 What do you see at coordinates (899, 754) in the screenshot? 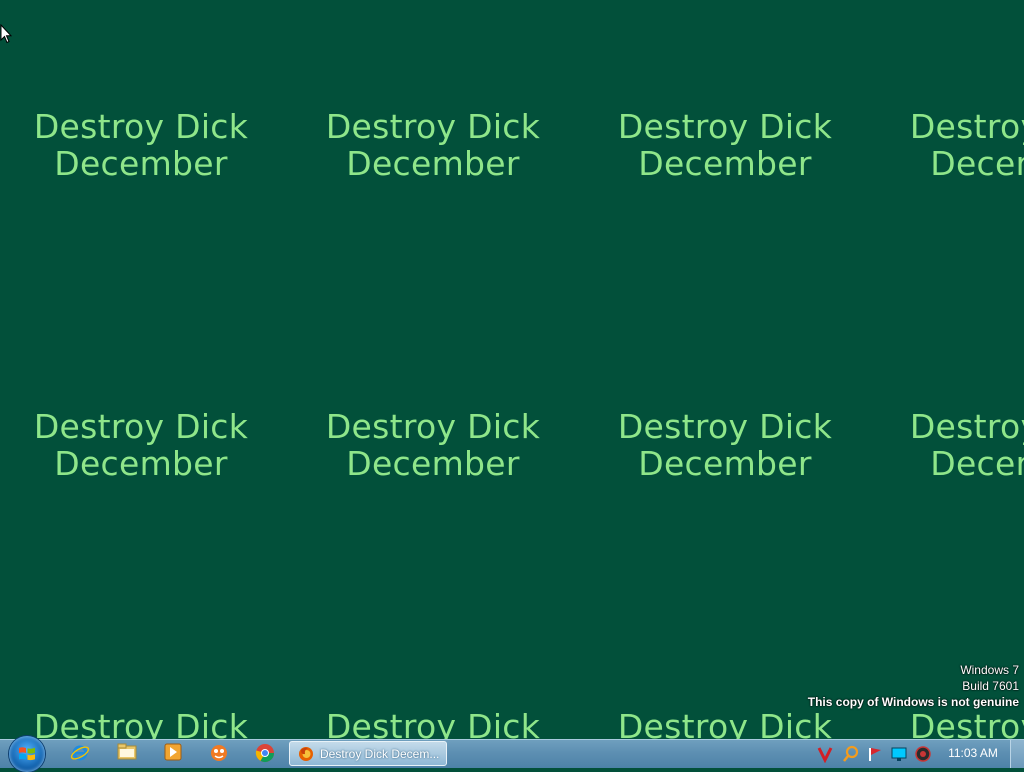
I see `network-icon` at bounding box center [899, 754].